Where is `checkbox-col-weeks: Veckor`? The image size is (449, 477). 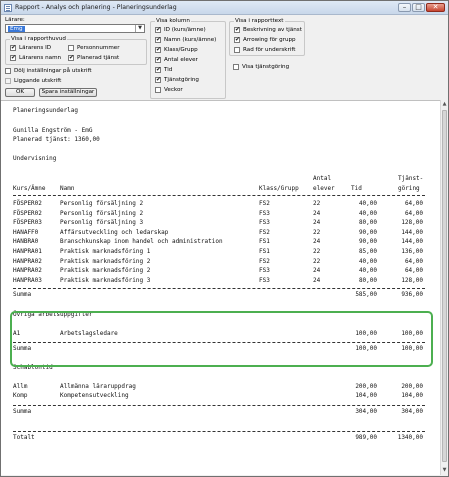 checkbox-col-weeks: Veckor is located at coordinates (169, 90).